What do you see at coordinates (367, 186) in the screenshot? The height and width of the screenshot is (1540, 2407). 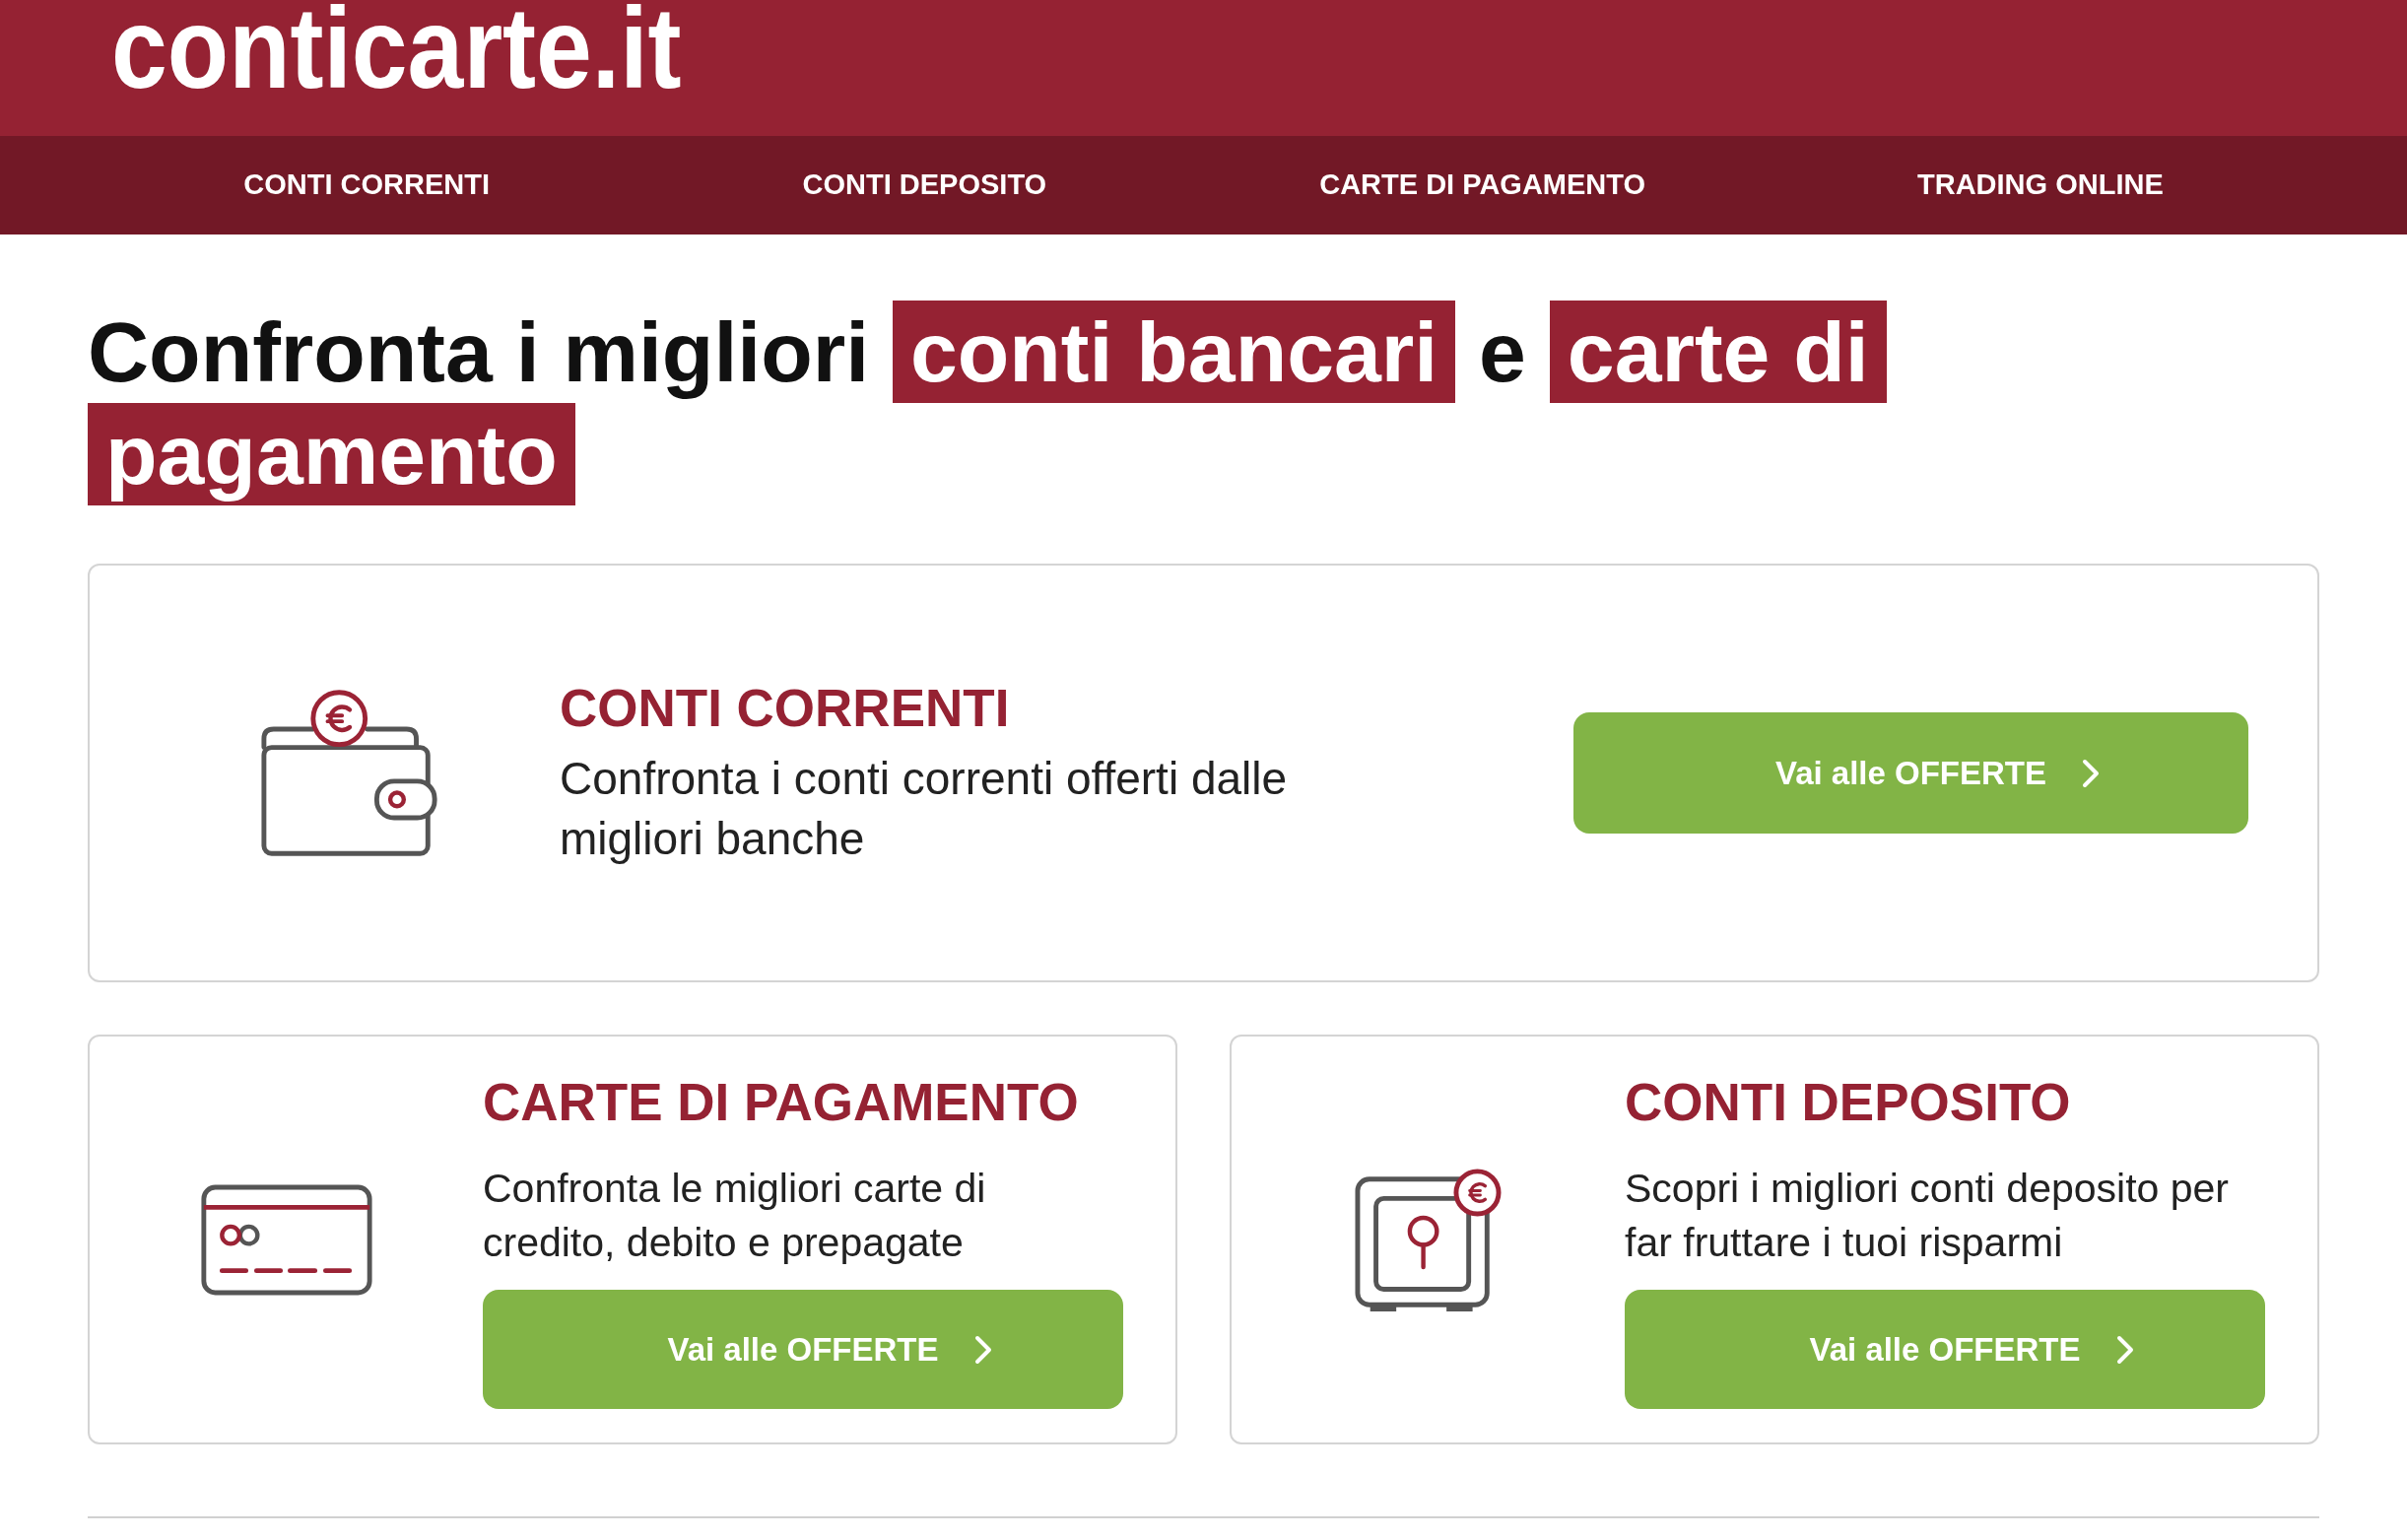 I see `nav-link: CONTI CORRENTI` at bounding box center [367, 186].